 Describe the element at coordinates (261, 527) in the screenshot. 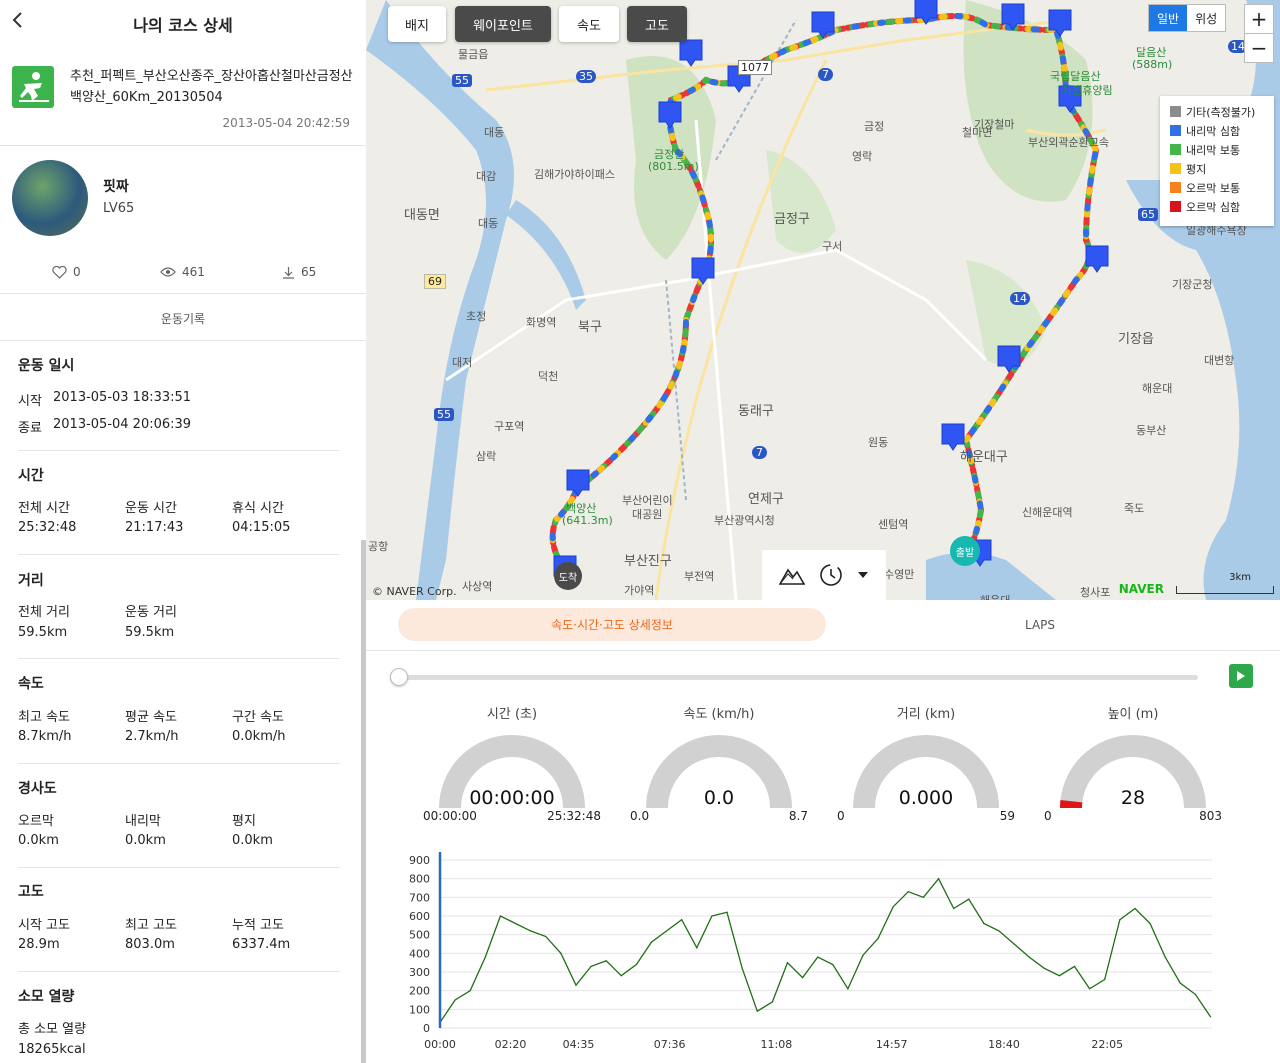

I see `rest-time: 04:15:05` at that location.